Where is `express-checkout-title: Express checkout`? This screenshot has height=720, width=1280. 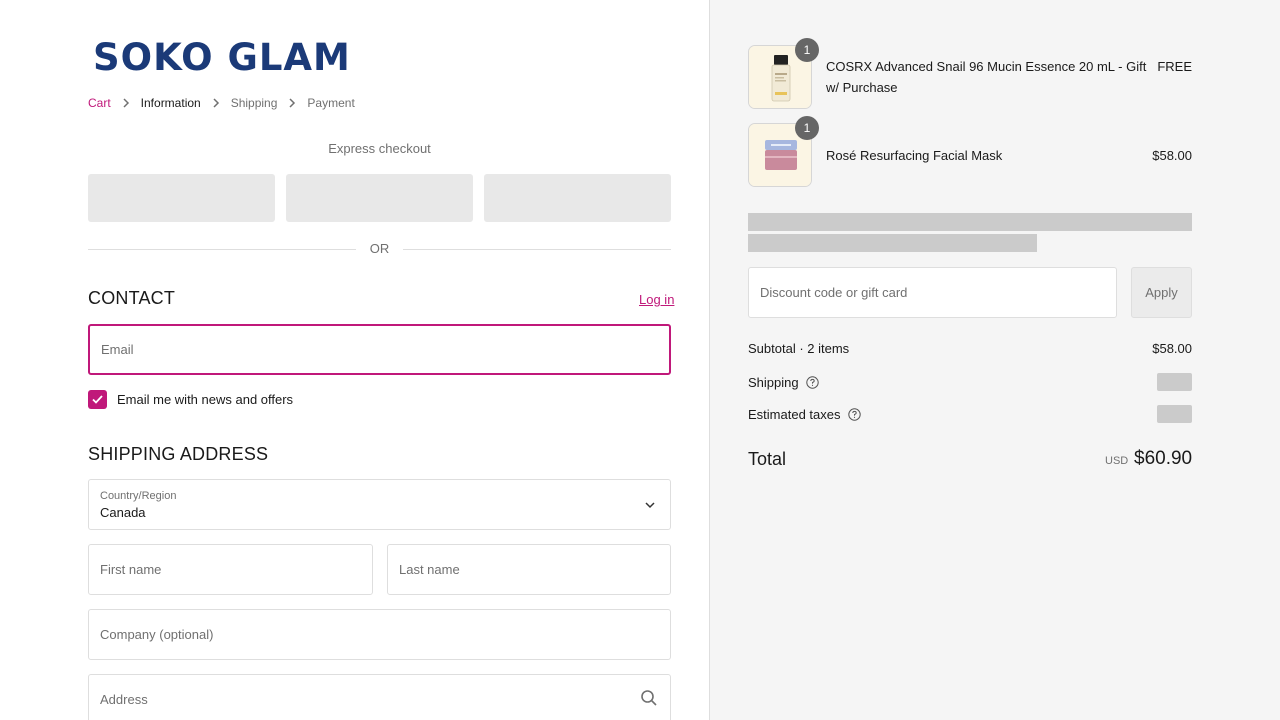 express-checkout-title: Express checkout is located at coordinates (379, 148).